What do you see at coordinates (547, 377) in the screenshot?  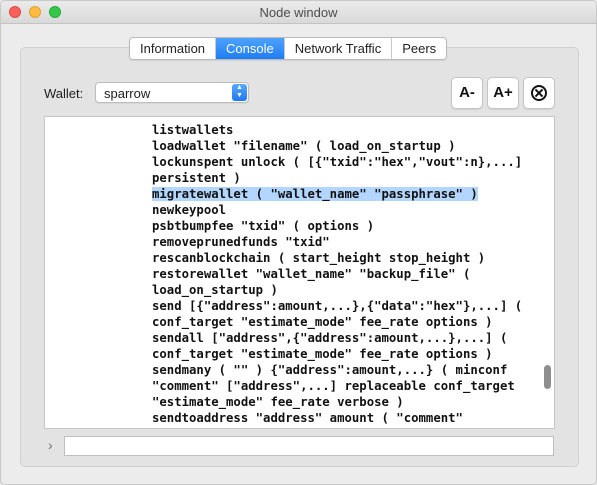 I see `scrollbar-thumb` at bounding box center [547, 377].